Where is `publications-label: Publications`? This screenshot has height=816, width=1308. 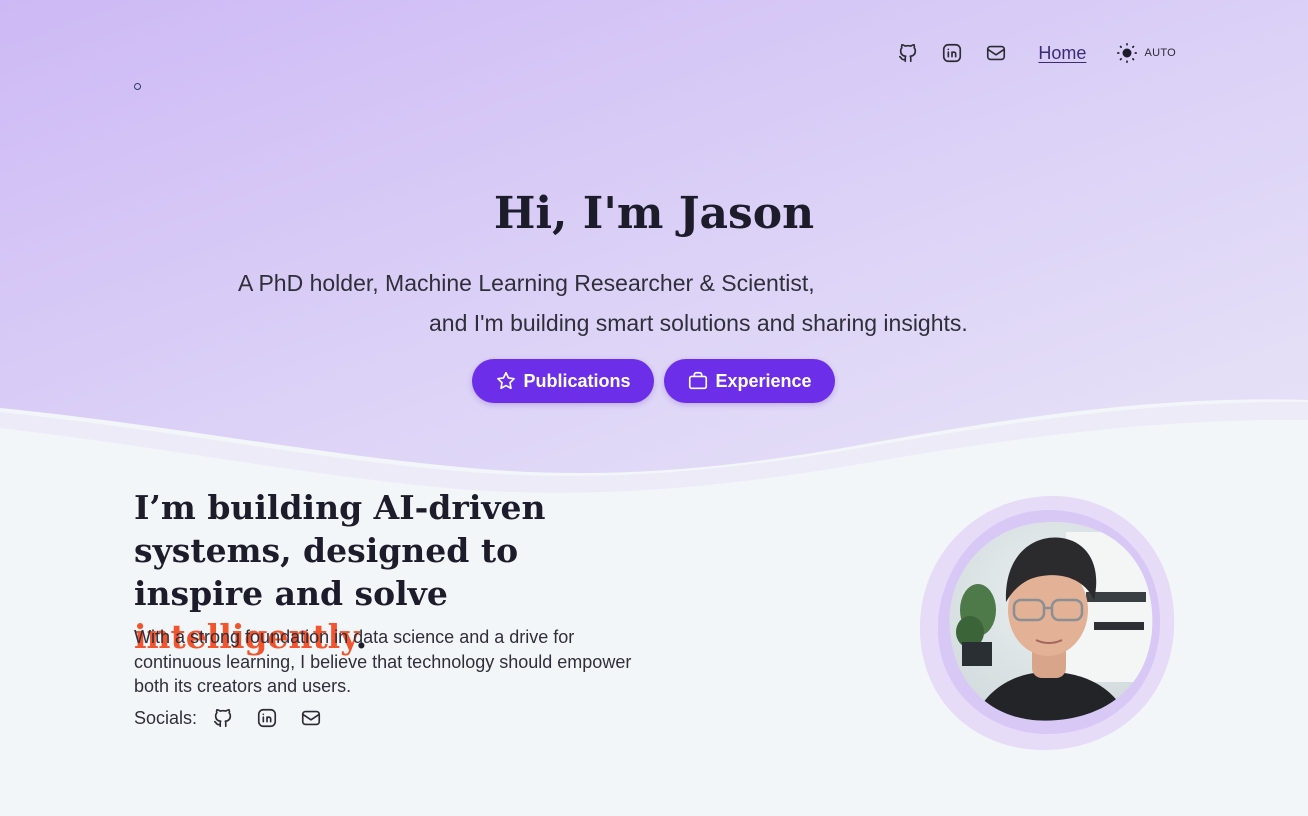 publications-label: Publications is located at coordinates (577, 380).